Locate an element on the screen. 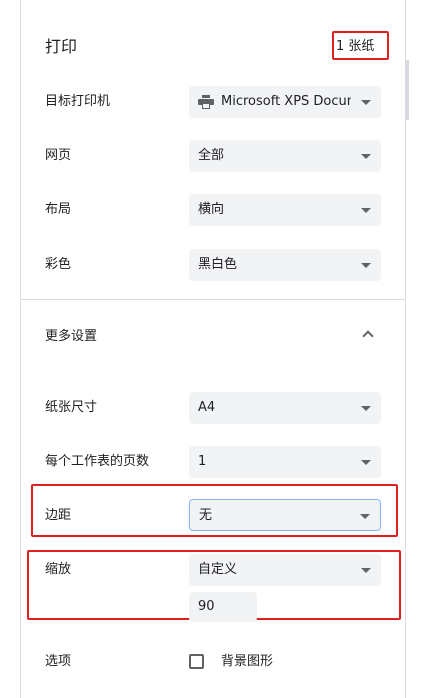 This screenshot has width=433, height=698. destination-select: Microsoft XPS Docum is located at coordinates (285, 102).